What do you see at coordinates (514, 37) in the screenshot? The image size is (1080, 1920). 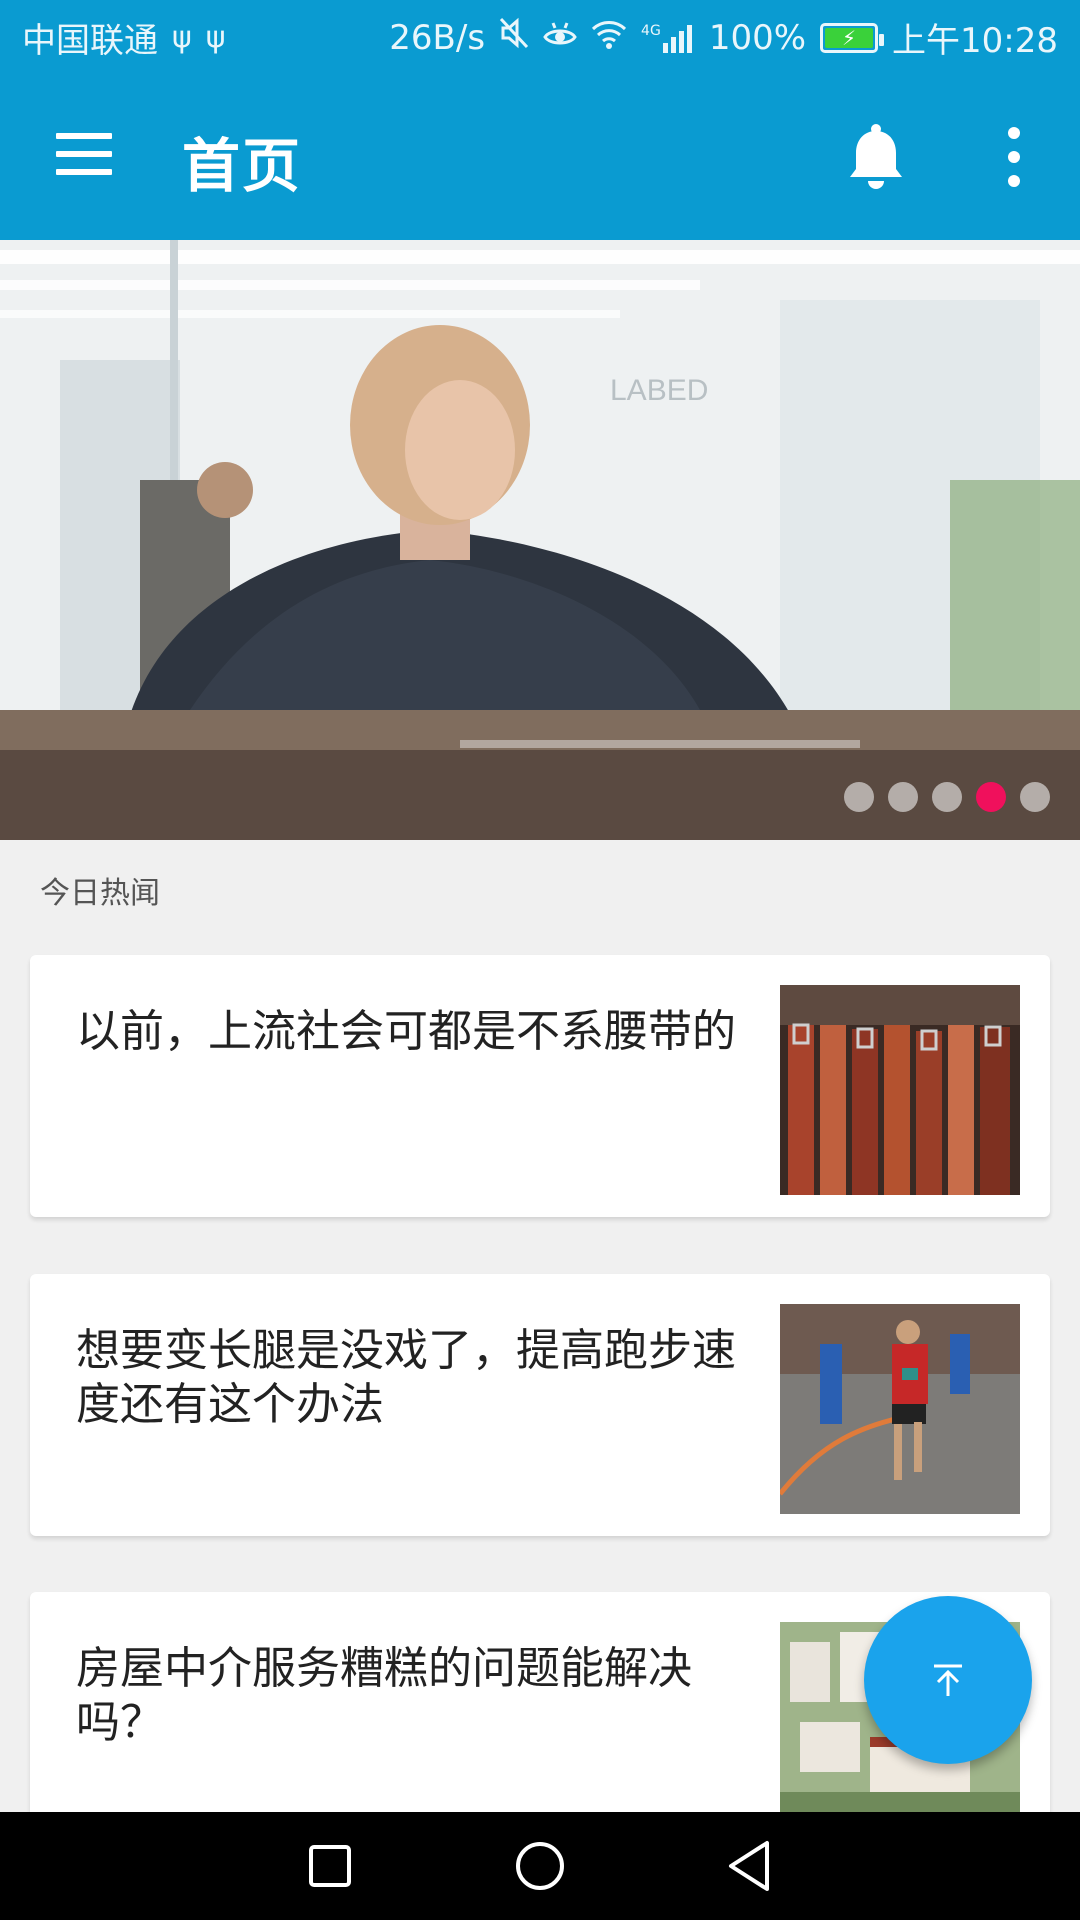 I see `mute-icon` at bounding box center [514, 37].